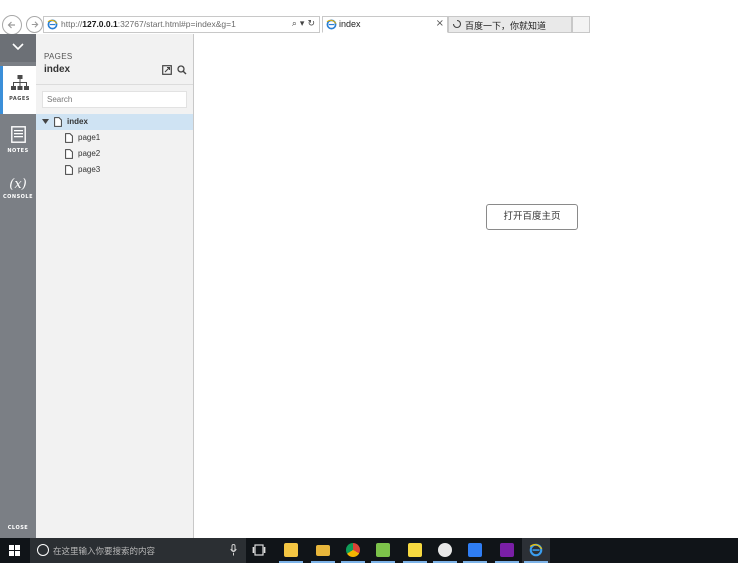 Image resolution: width=738 pixels, height=563 pixels. What do you see at coordinates (18, 184) in the screenshot?
I see `variable-icon: (x)` at bounding box center [18, 184].